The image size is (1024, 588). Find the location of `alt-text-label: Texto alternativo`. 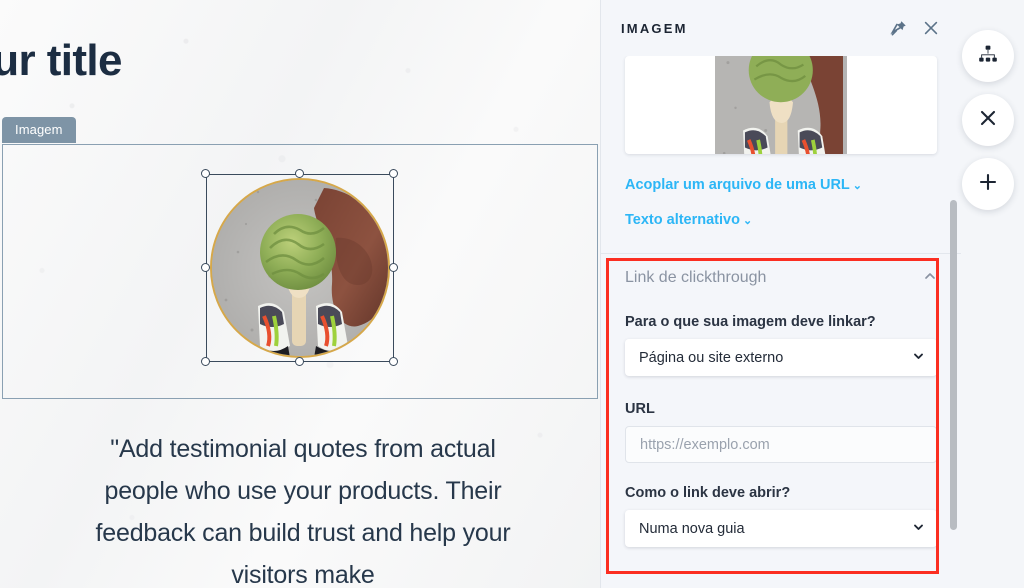

alt-text-label: Texto alternativo is located at coordinates (682, 220).